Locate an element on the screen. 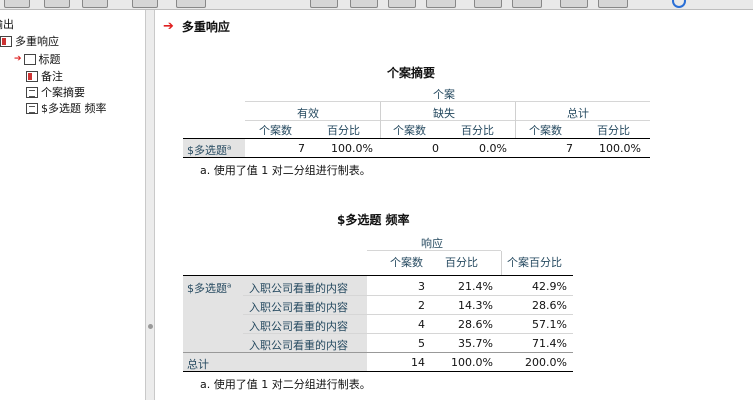 Image resolution: width=753 pixels, height=400 pixels. freq-cell-pct: 14.3% is located at coordinates (475, 305).